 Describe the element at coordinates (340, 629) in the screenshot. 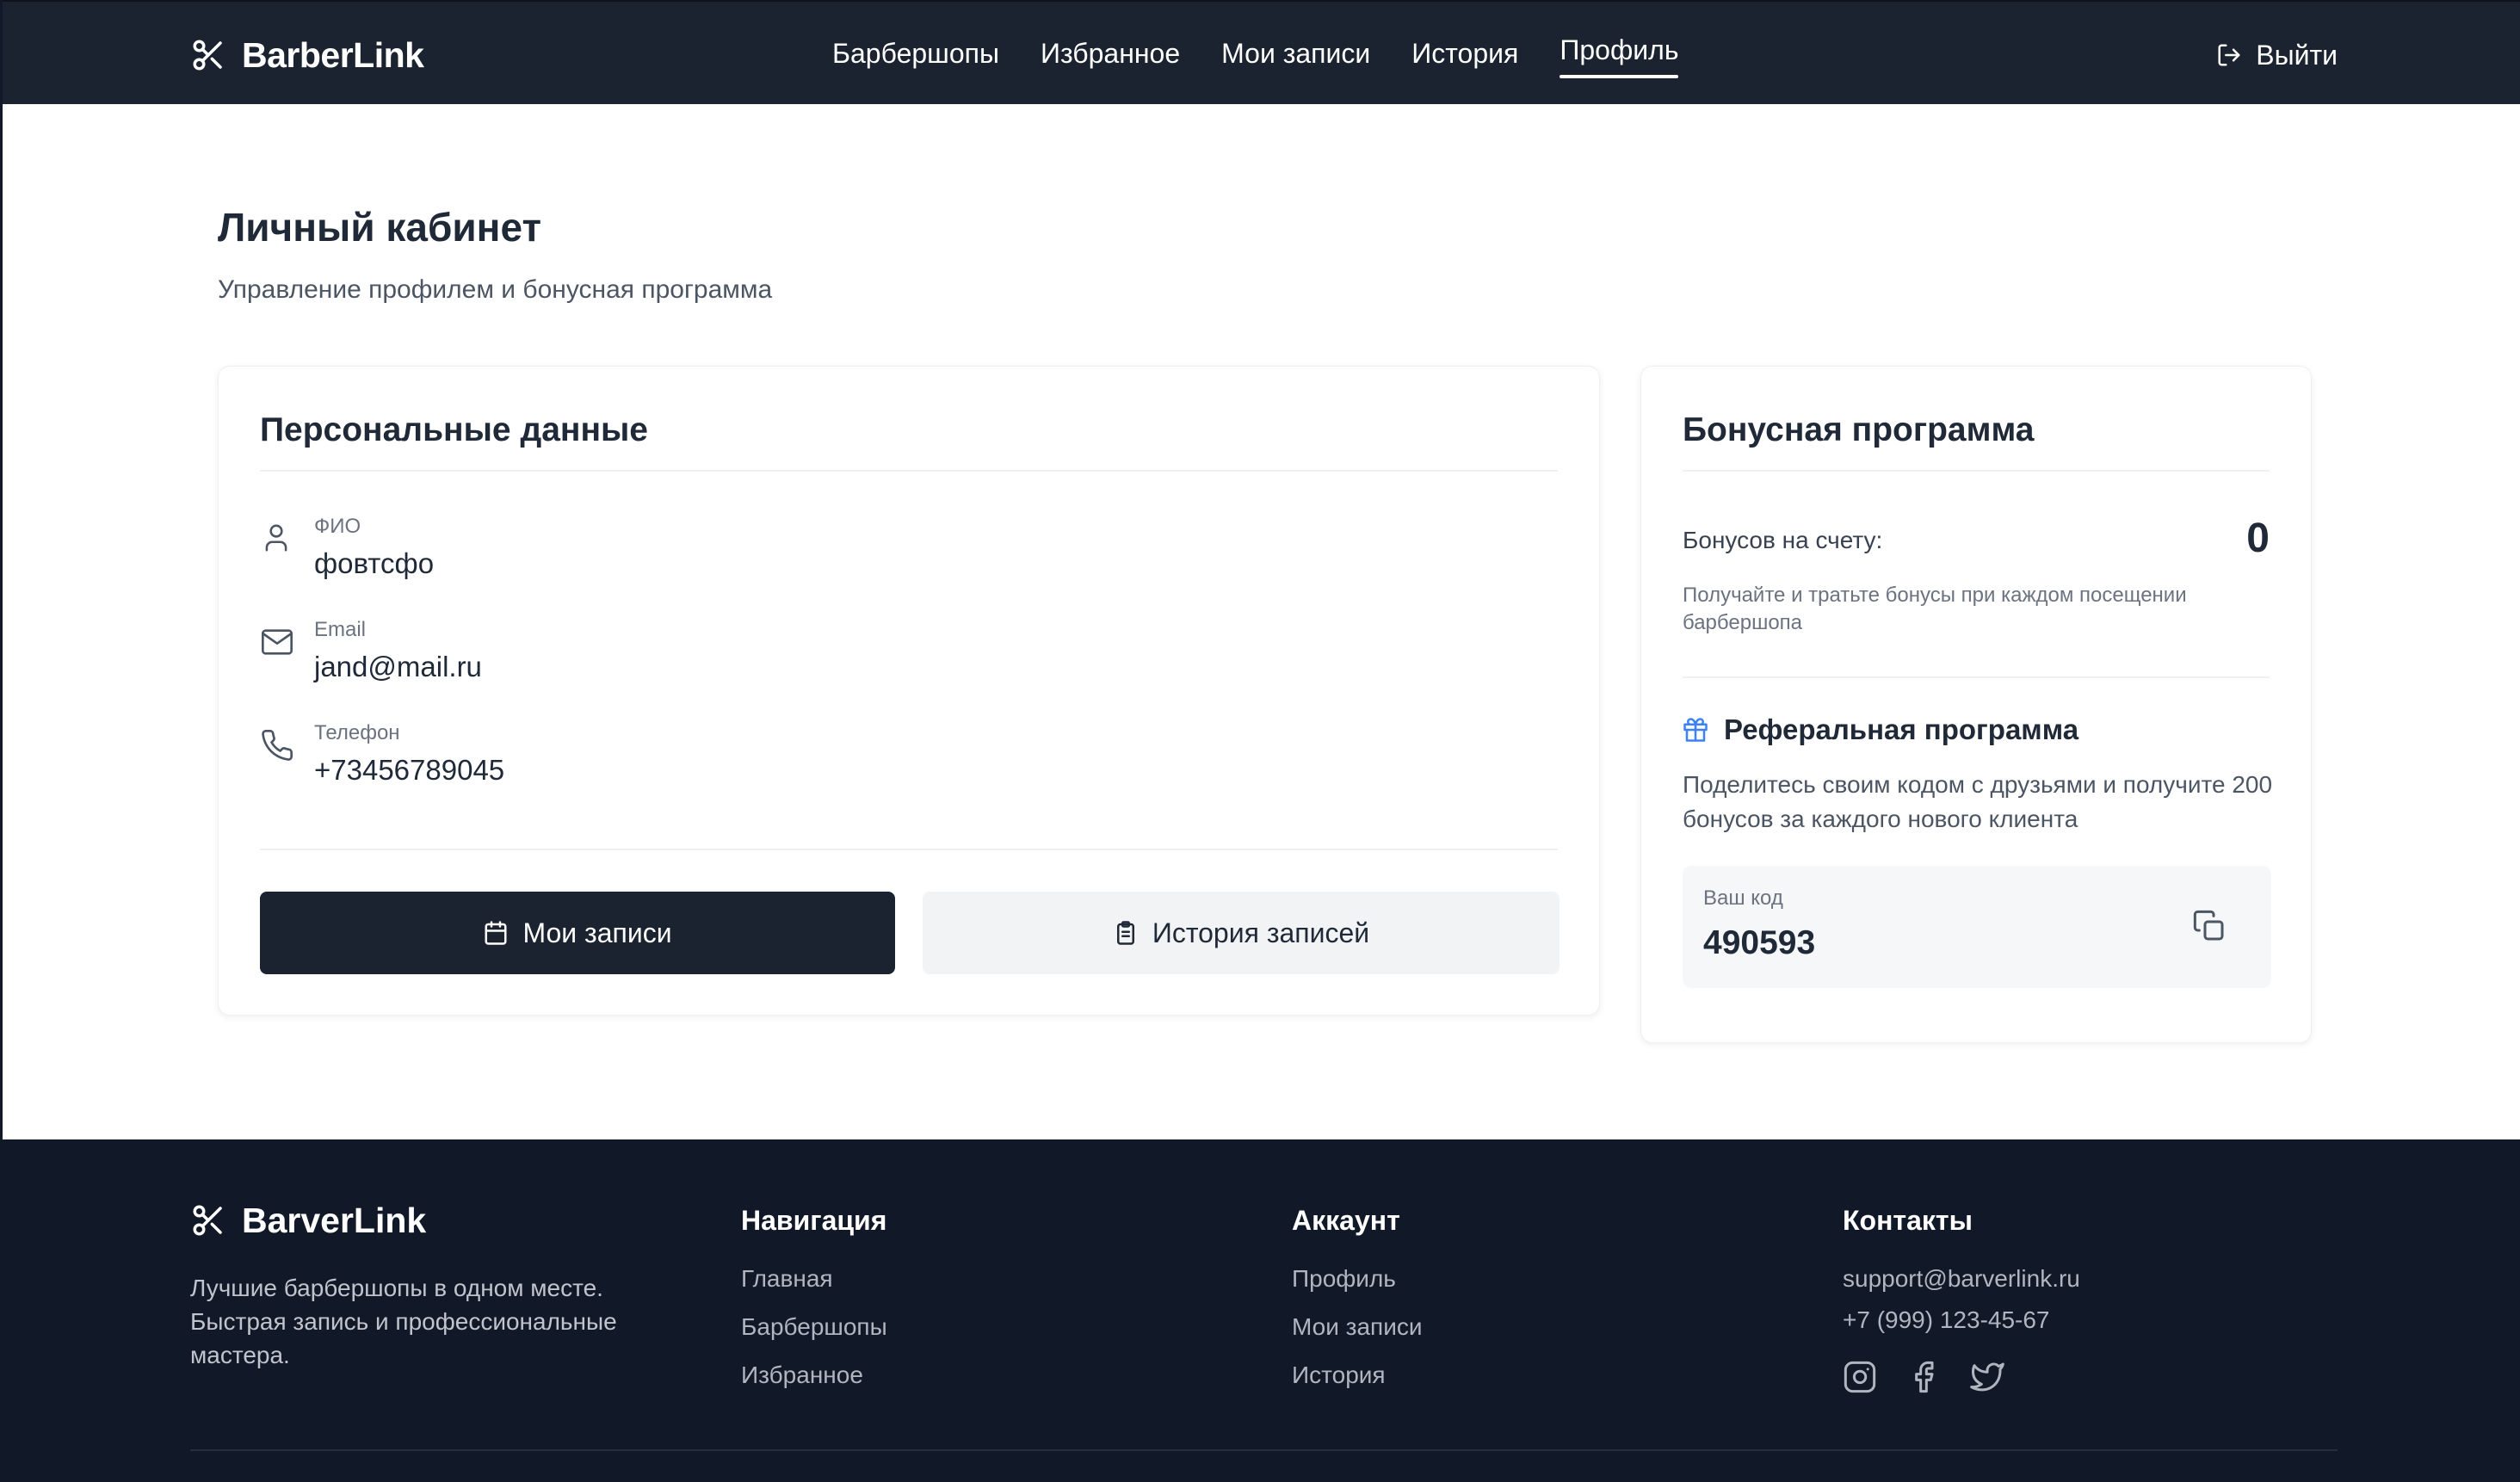

I see `info-label: Email` at that location.